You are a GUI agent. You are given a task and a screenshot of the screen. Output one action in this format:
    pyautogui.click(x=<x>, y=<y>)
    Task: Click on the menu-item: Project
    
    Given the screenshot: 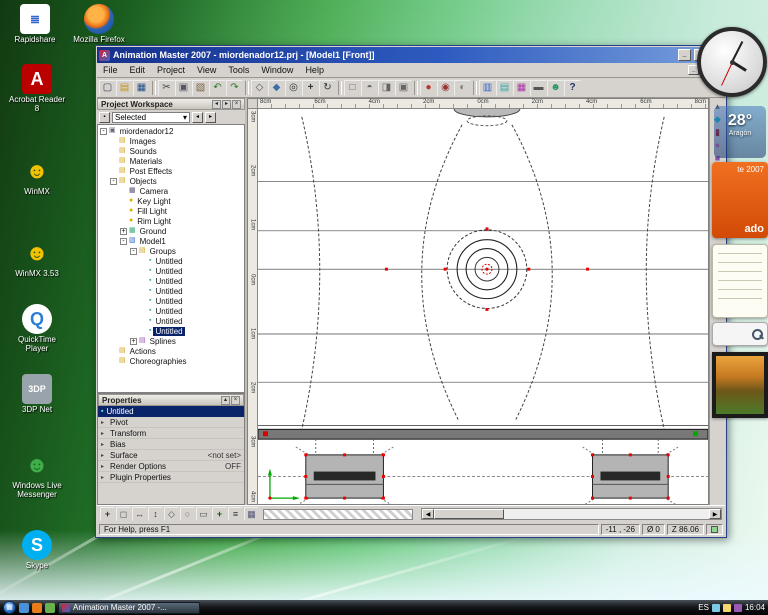 What is the action you would take?
    pyautogui.click(x=171, y=70)
    